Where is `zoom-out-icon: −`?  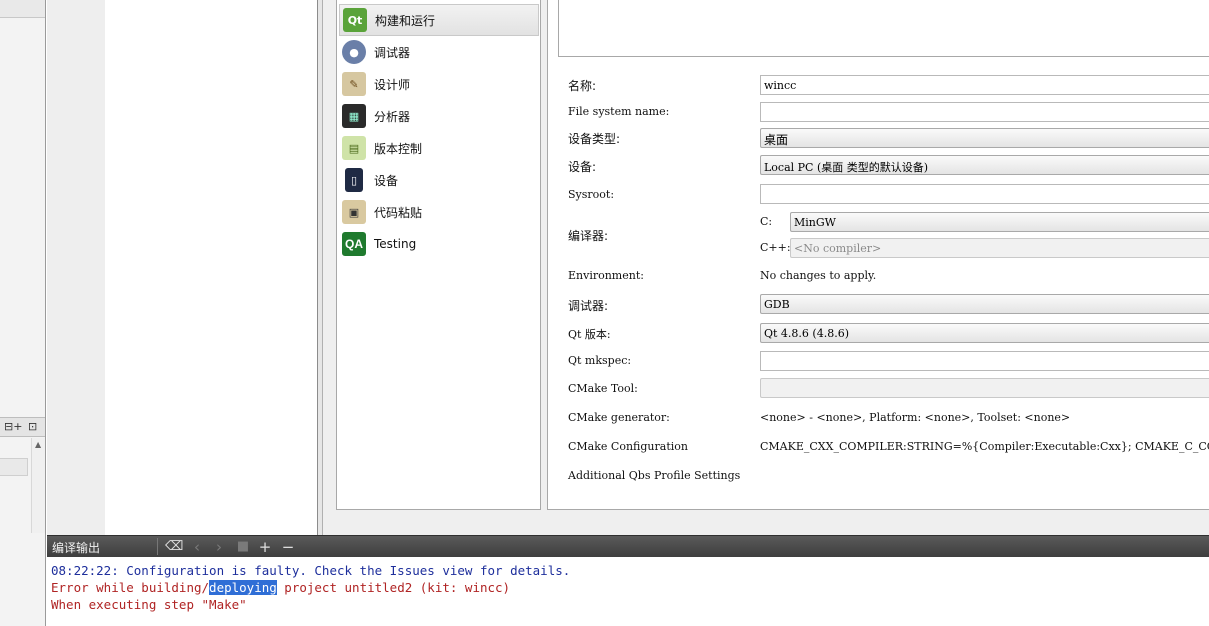
zoom-out-icon: − is located at coordinates (288, 547).